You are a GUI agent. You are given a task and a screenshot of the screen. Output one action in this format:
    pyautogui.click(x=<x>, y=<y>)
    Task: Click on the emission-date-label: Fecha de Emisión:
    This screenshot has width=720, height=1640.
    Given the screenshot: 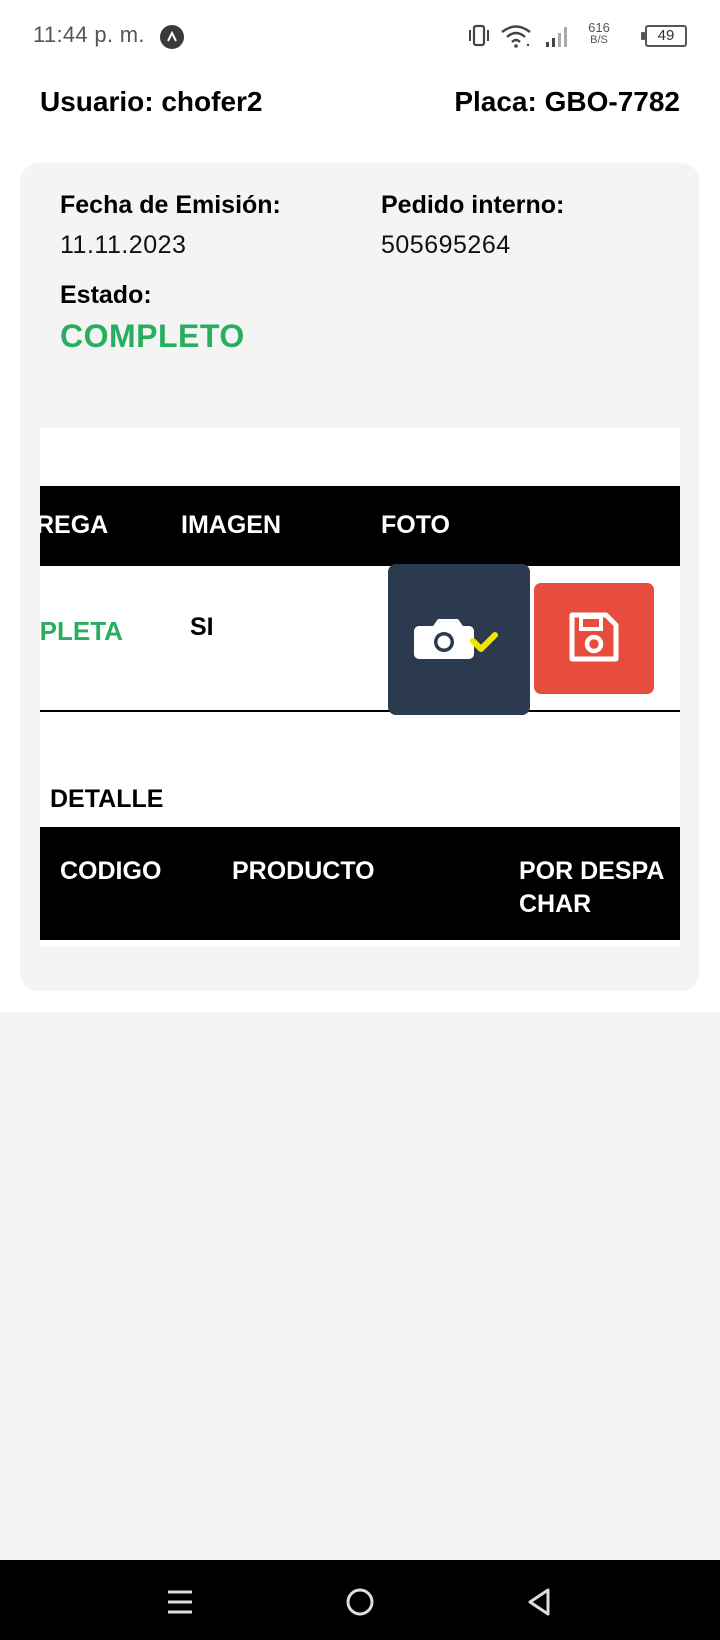 What is the action you would take?
    pyautogui.click(x=170, y=205)
    